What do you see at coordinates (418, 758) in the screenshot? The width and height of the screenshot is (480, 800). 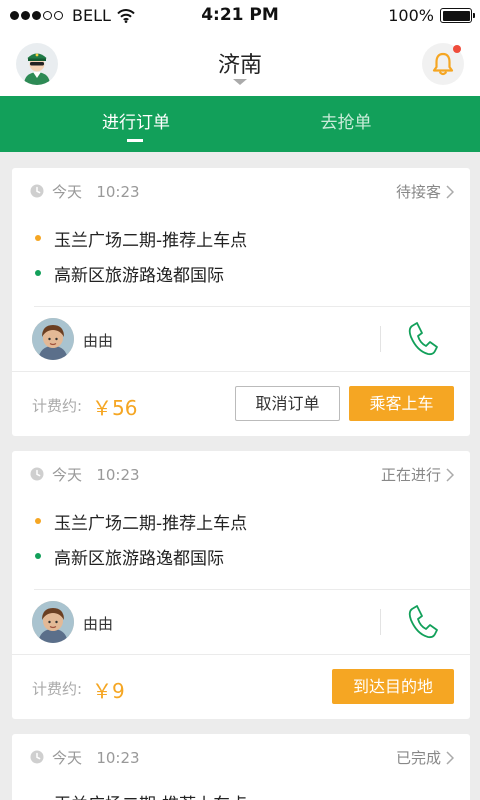 I see `order-status: 已完成` at bounding box center [418, 758].